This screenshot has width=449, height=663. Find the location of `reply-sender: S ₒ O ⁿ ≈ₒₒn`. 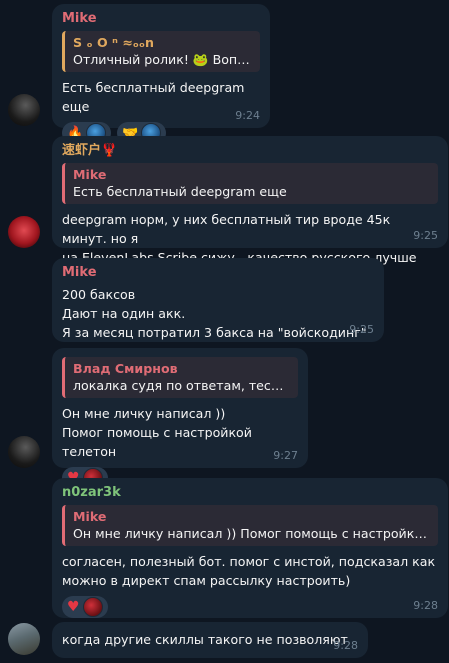

reply-sender: S ₒ O ⁿ ≈ₒₒn is located at coordinates (113, 42).